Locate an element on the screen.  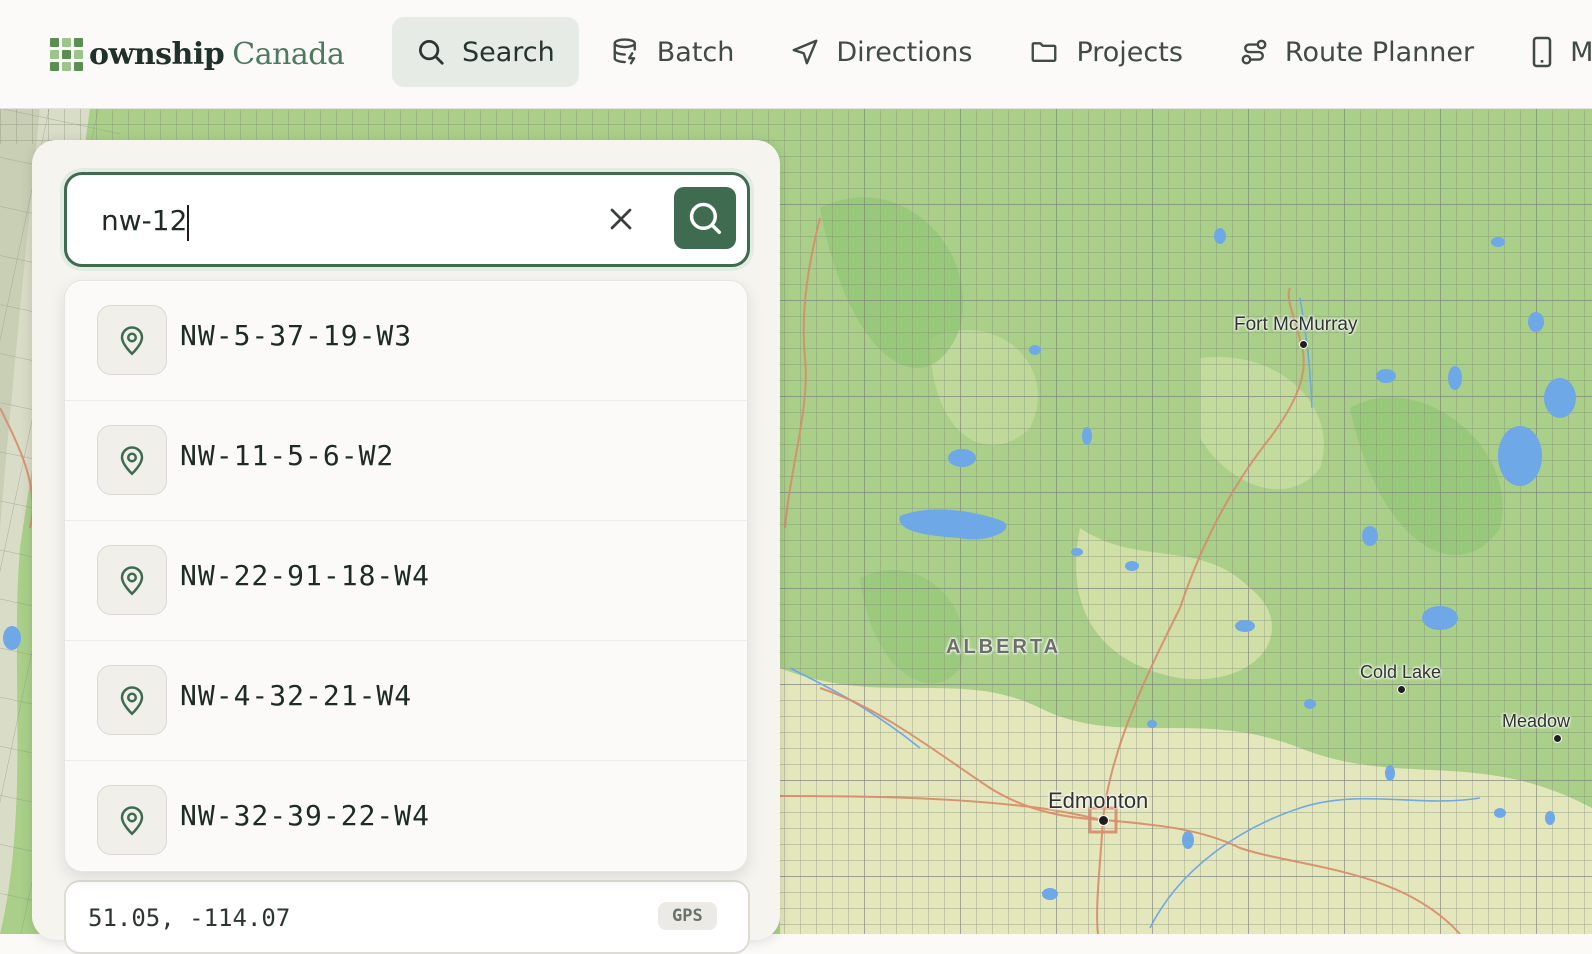
route-icon is located at coordinates (1254, 52).